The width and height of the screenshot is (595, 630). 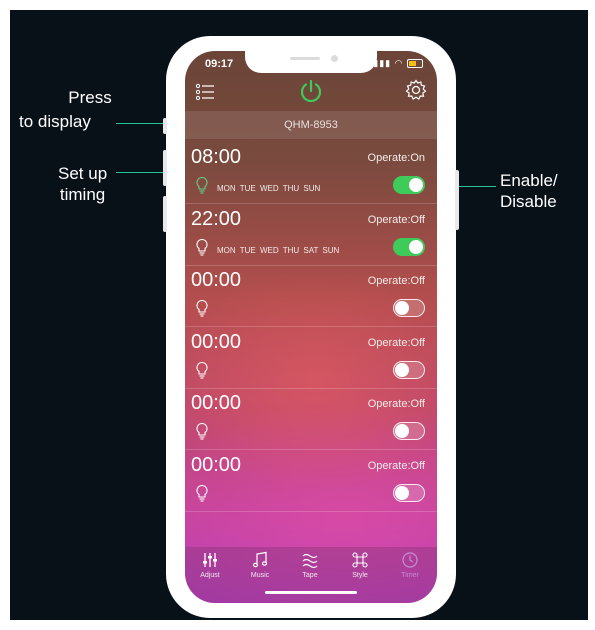 I want to click on power-icon, so click(x=311, y=91).